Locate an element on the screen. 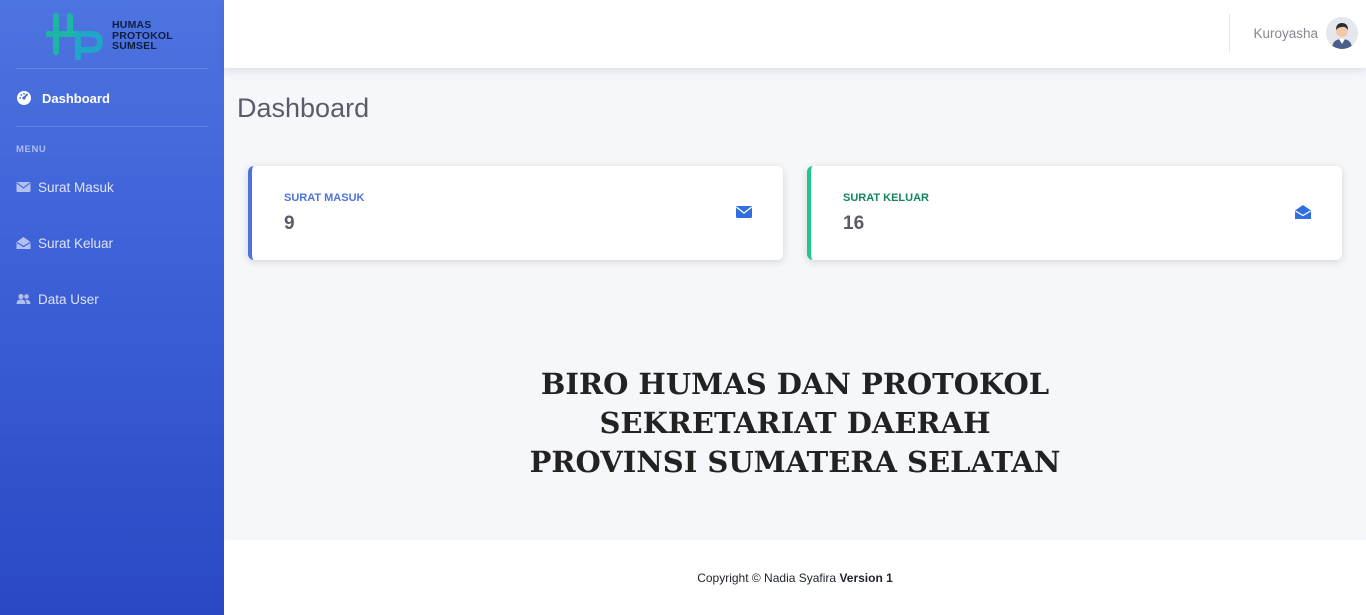 The width and height of the screenshot is (1366, 615). topbar-divider is located at coordinates (1229, 33).